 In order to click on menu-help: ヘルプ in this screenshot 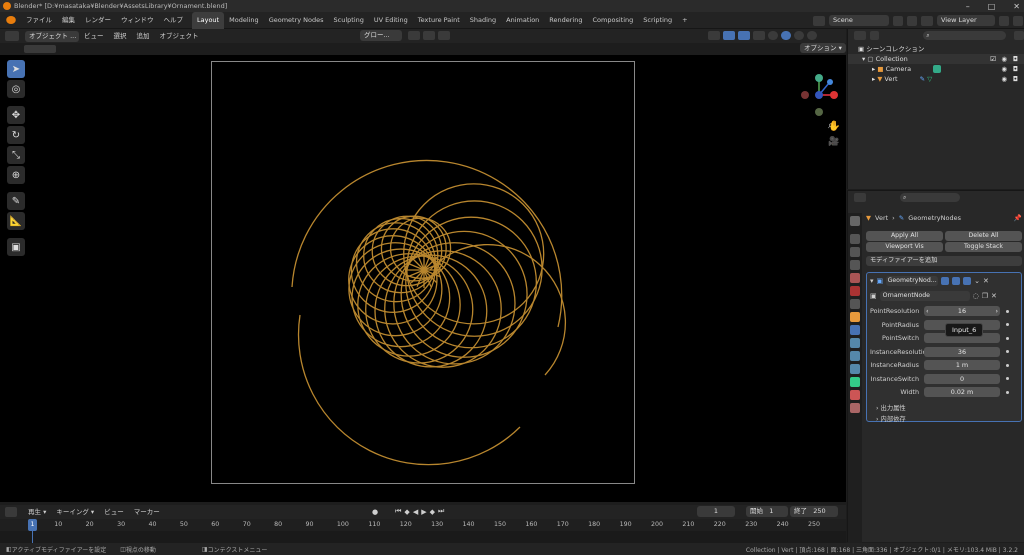, I will do `click(174, 20)`.